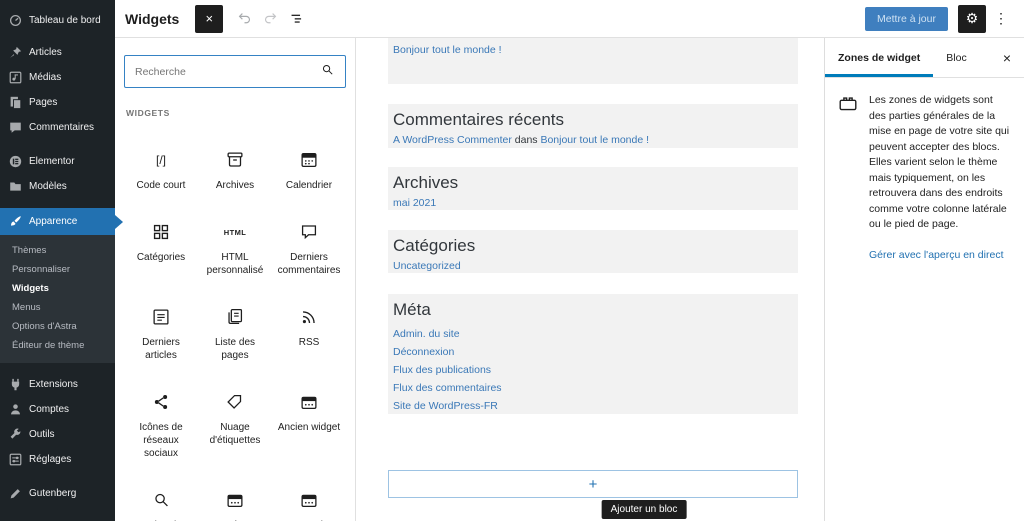 The image size is (1024, 521). I want to click on sidebar-item-label: Articles, so click(45, 52).